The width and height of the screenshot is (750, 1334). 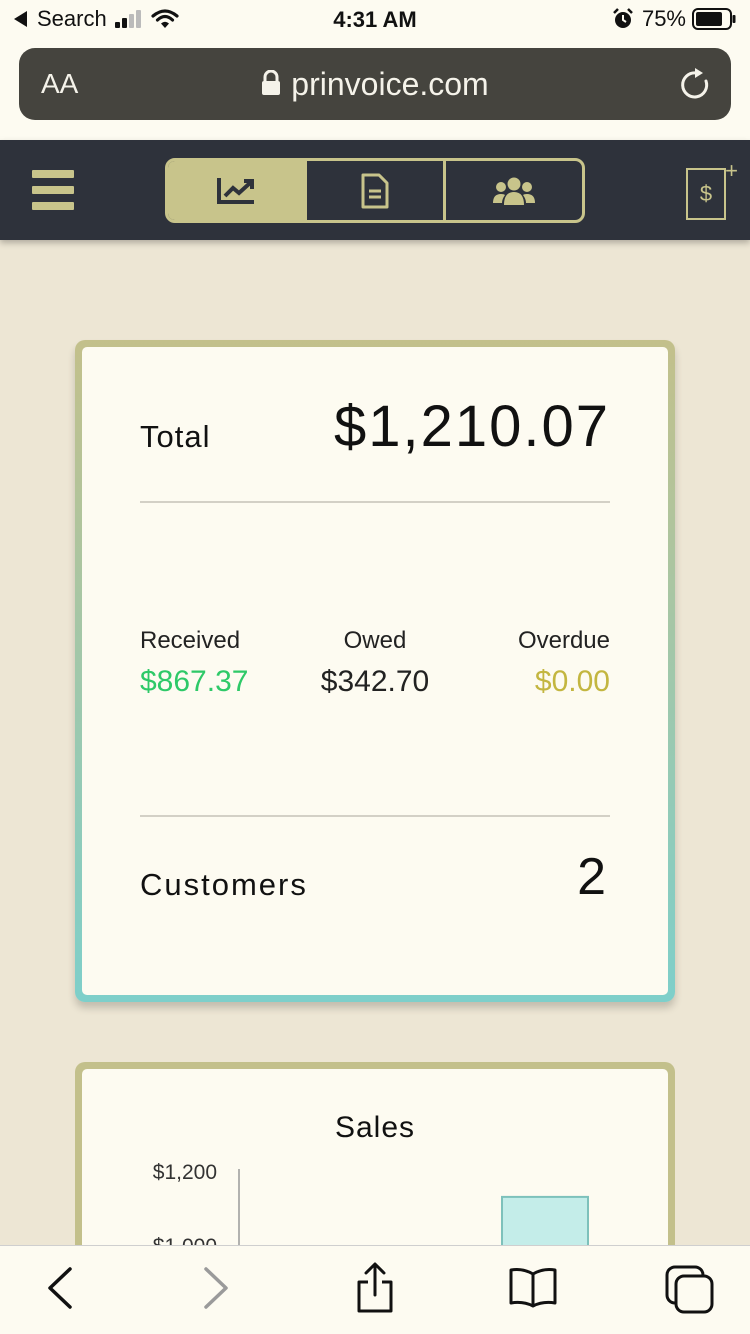 I want to click on received-stat: Received $867.37, so click(x=194, y=663).